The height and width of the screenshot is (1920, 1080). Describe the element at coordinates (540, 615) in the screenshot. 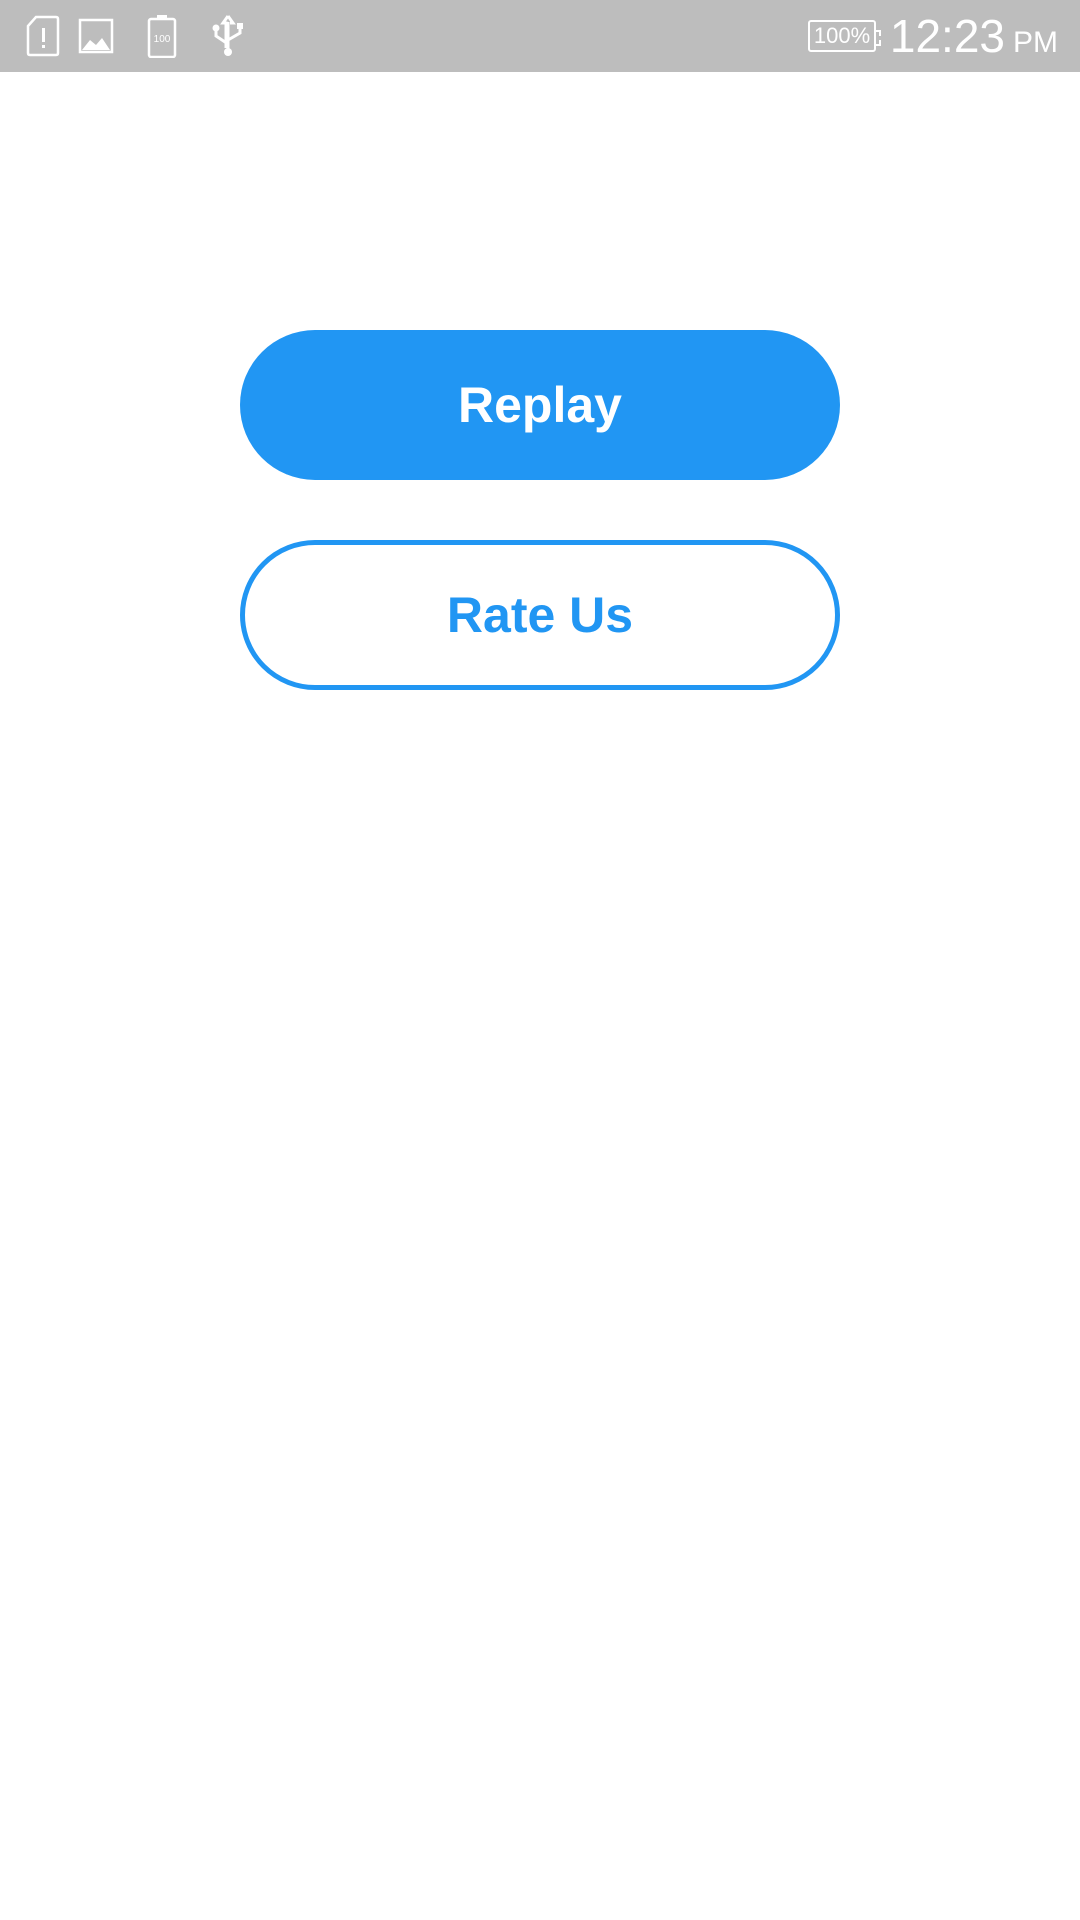

I see `rate-us-button: Rate Us` at that location.